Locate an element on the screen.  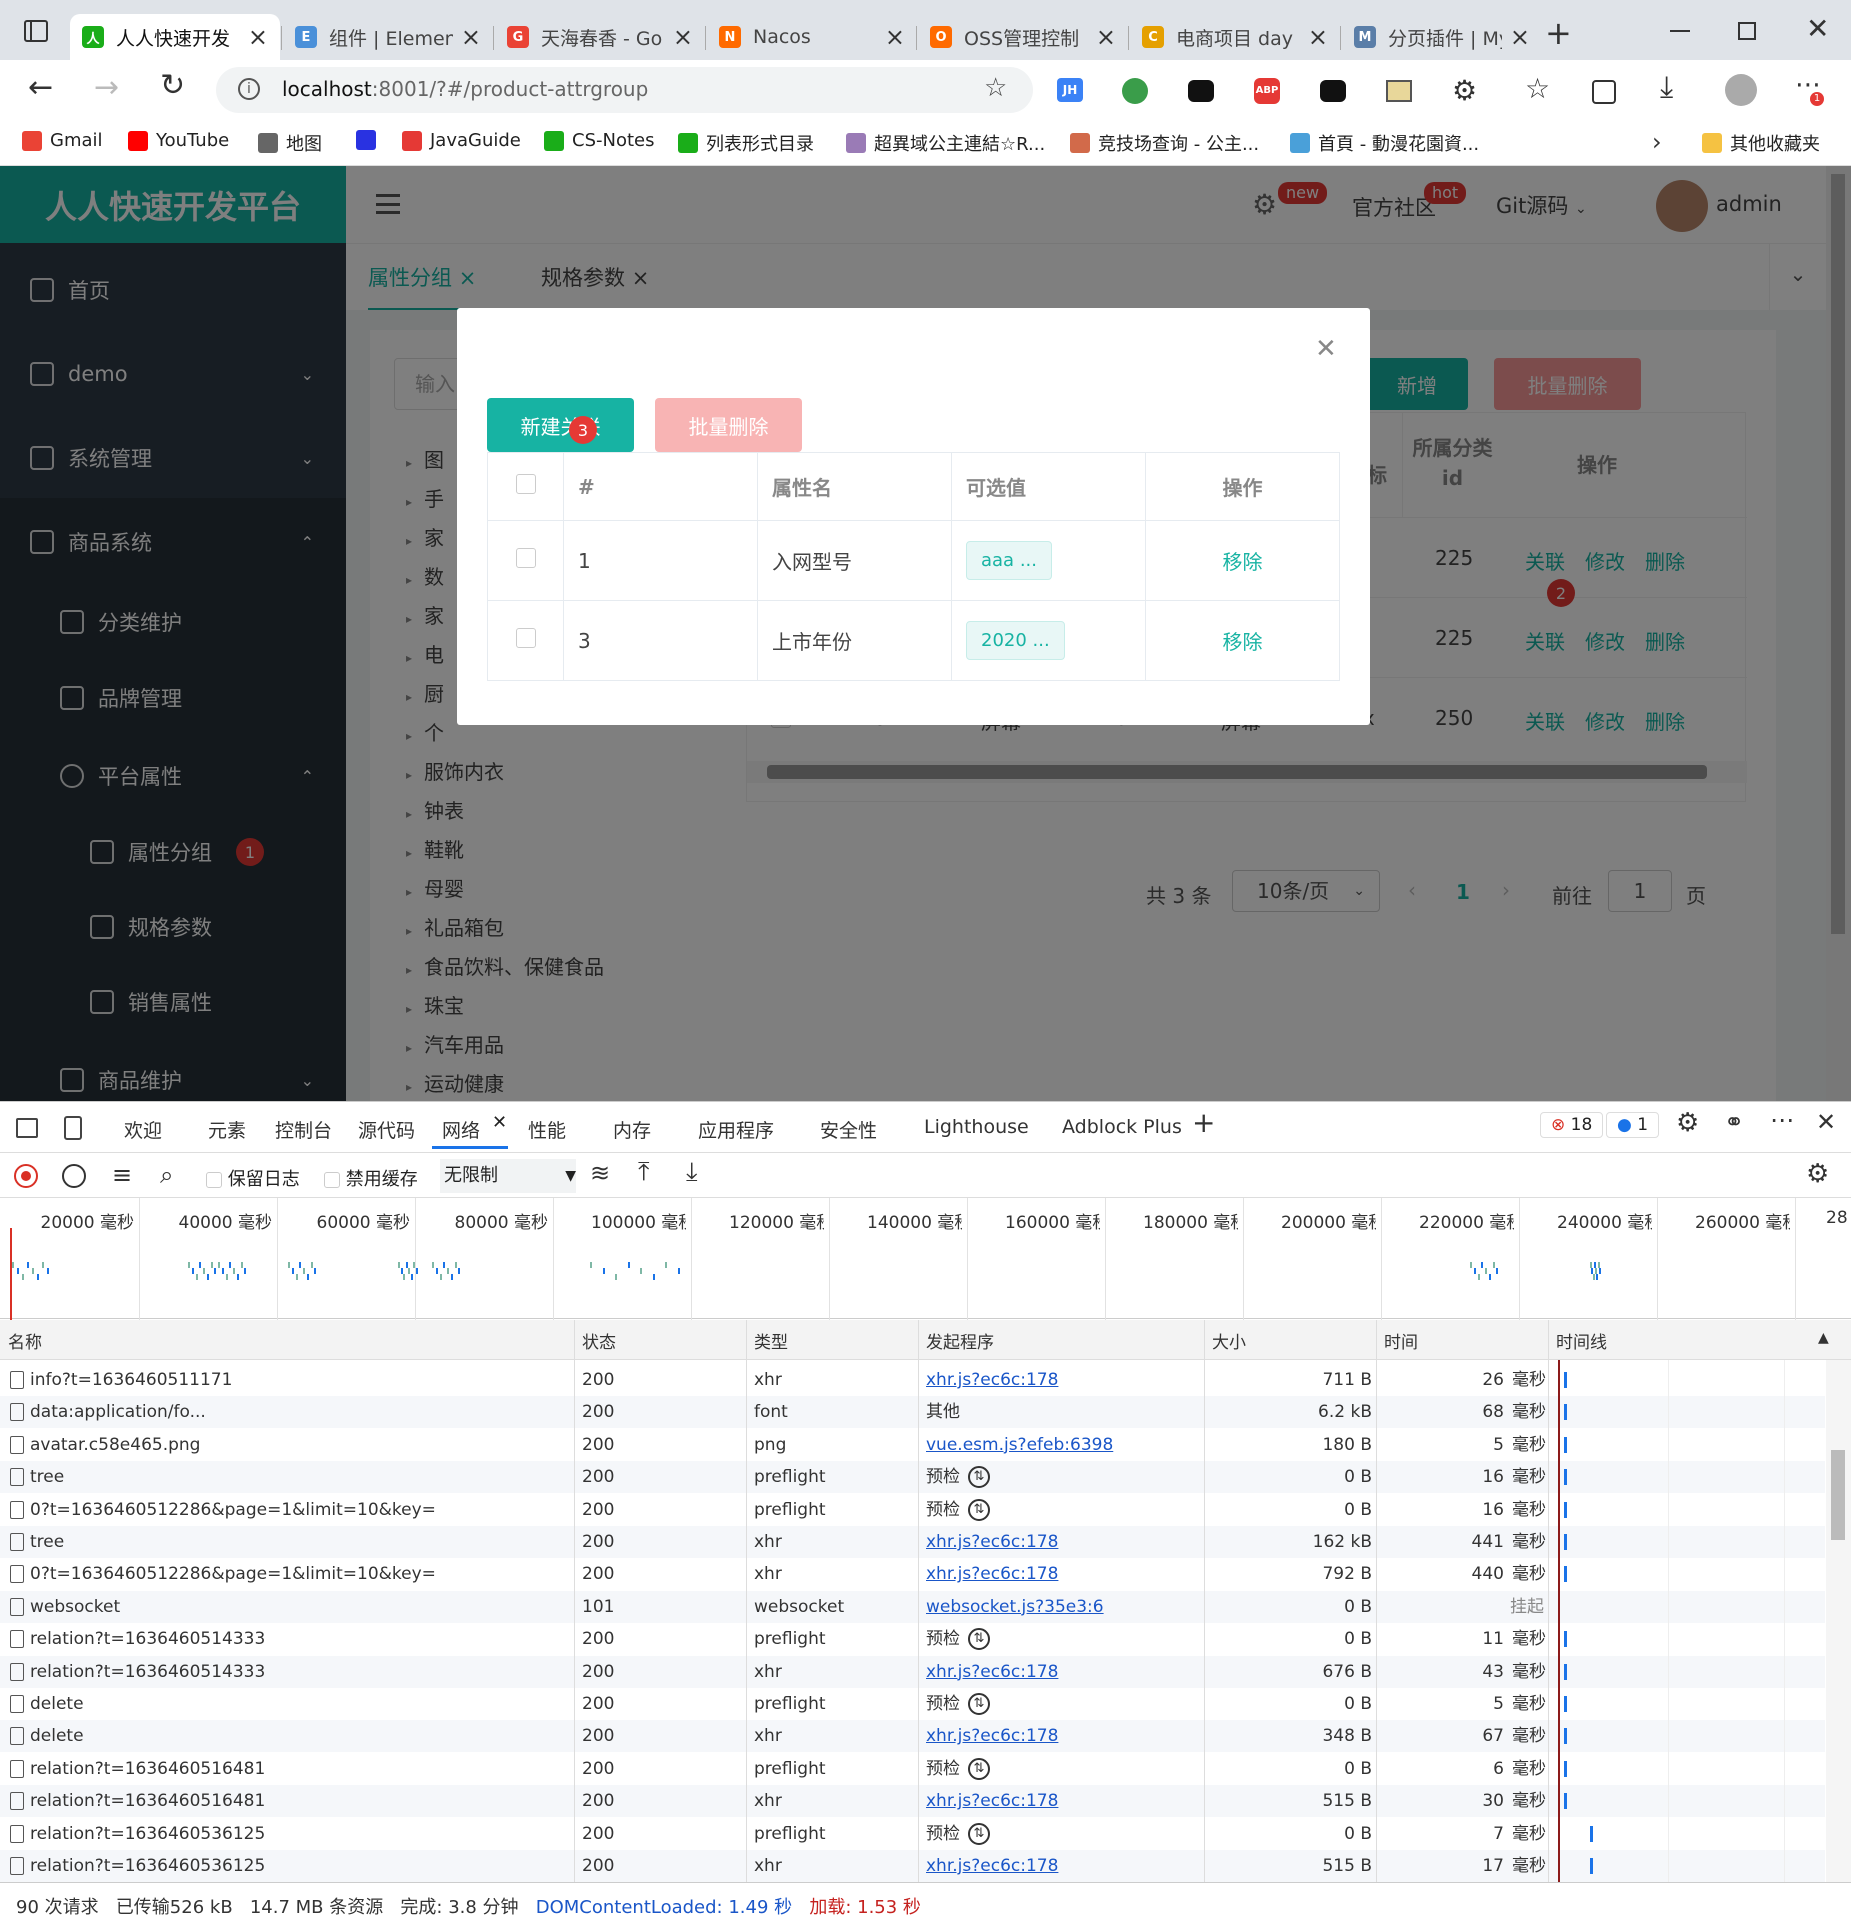
more-options-icon: ⋯ is located at coordinates (1782, 1120).